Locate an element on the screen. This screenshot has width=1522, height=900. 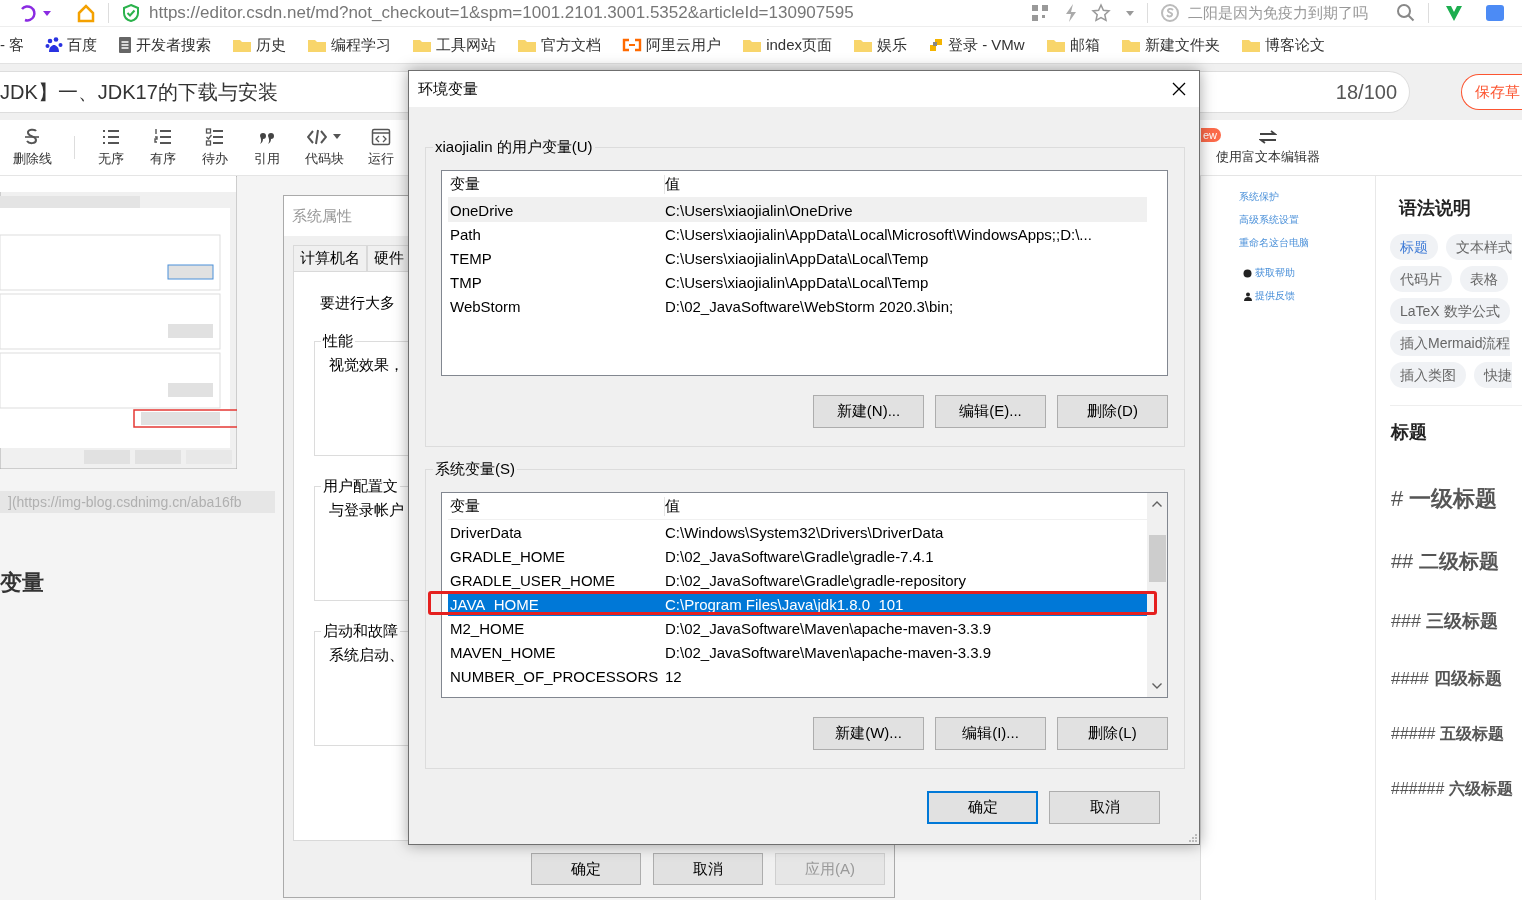
syntax-tag: 文本样式 is located at coordinates (1479, 247).